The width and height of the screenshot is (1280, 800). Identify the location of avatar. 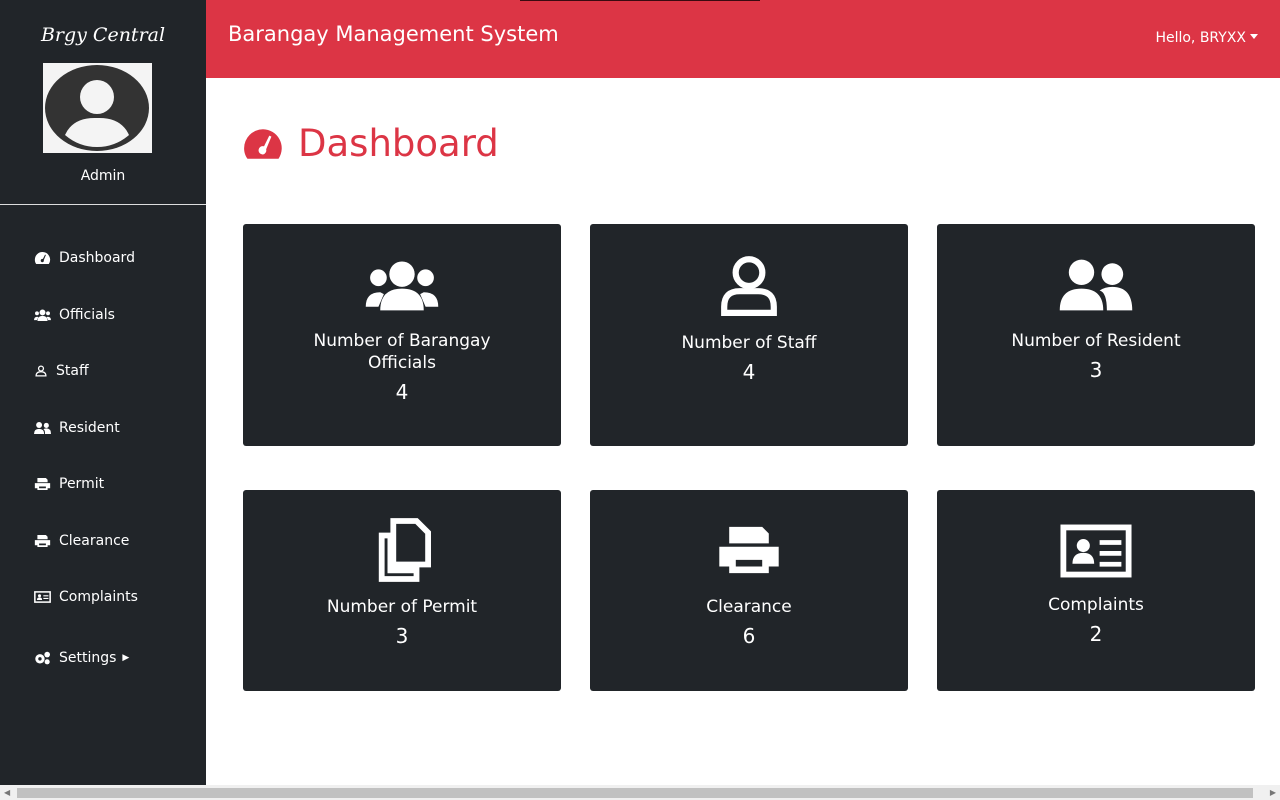
(97, 108).